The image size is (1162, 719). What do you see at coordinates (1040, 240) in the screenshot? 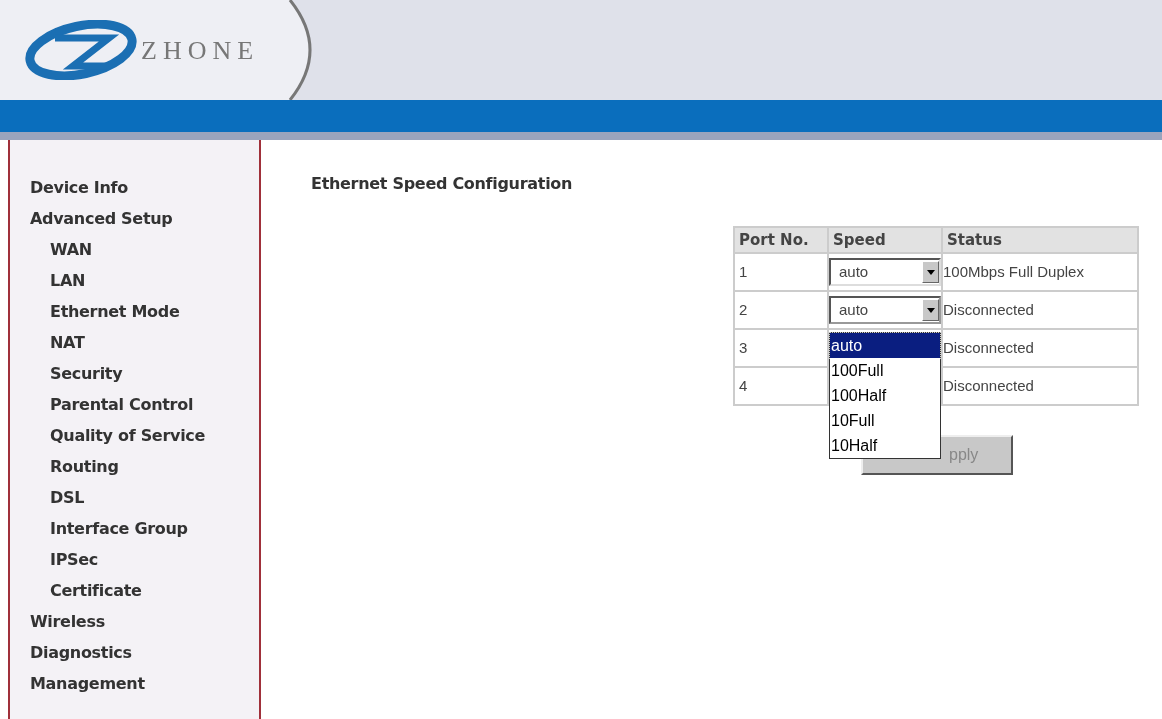
I see `column-header: Status` at bounding box center [1040, 240].